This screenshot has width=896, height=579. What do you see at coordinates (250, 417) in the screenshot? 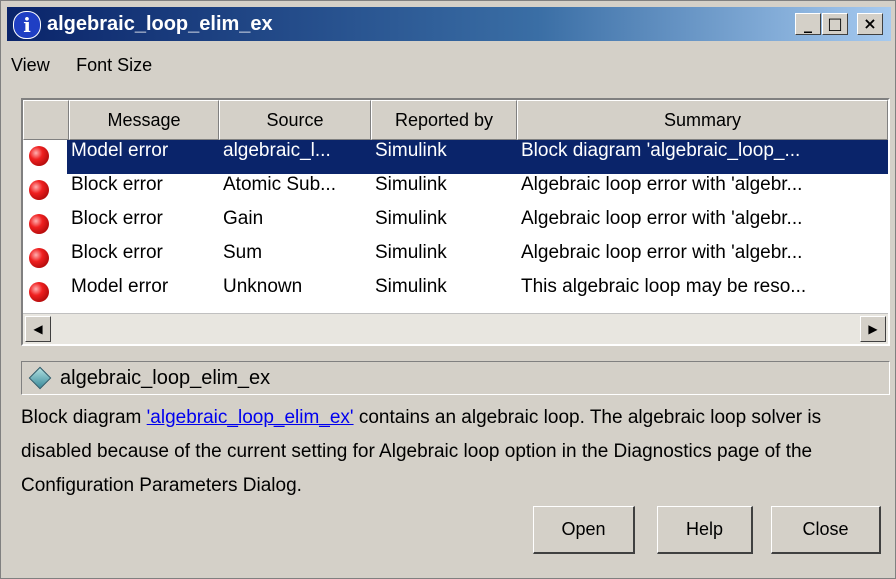
I see `model-link: 'algebraic_loop_elim_ex'` at bounding box center [250, 417].